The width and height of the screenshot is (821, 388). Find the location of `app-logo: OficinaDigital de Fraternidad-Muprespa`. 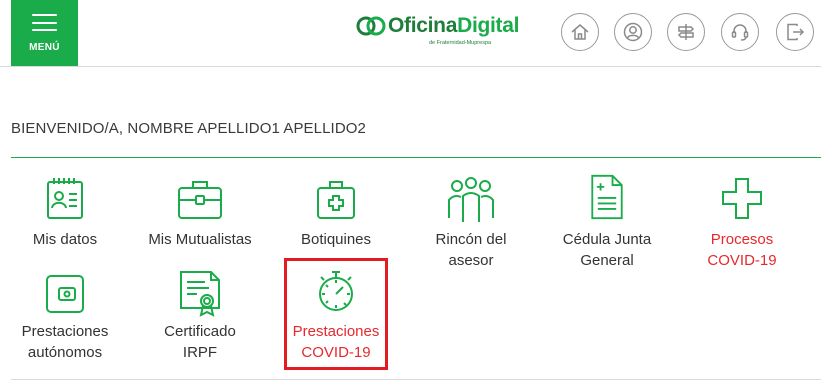

app-logo: OficinaDigital de Fraternidad-Muprespa is located at coordinates (438, 33).